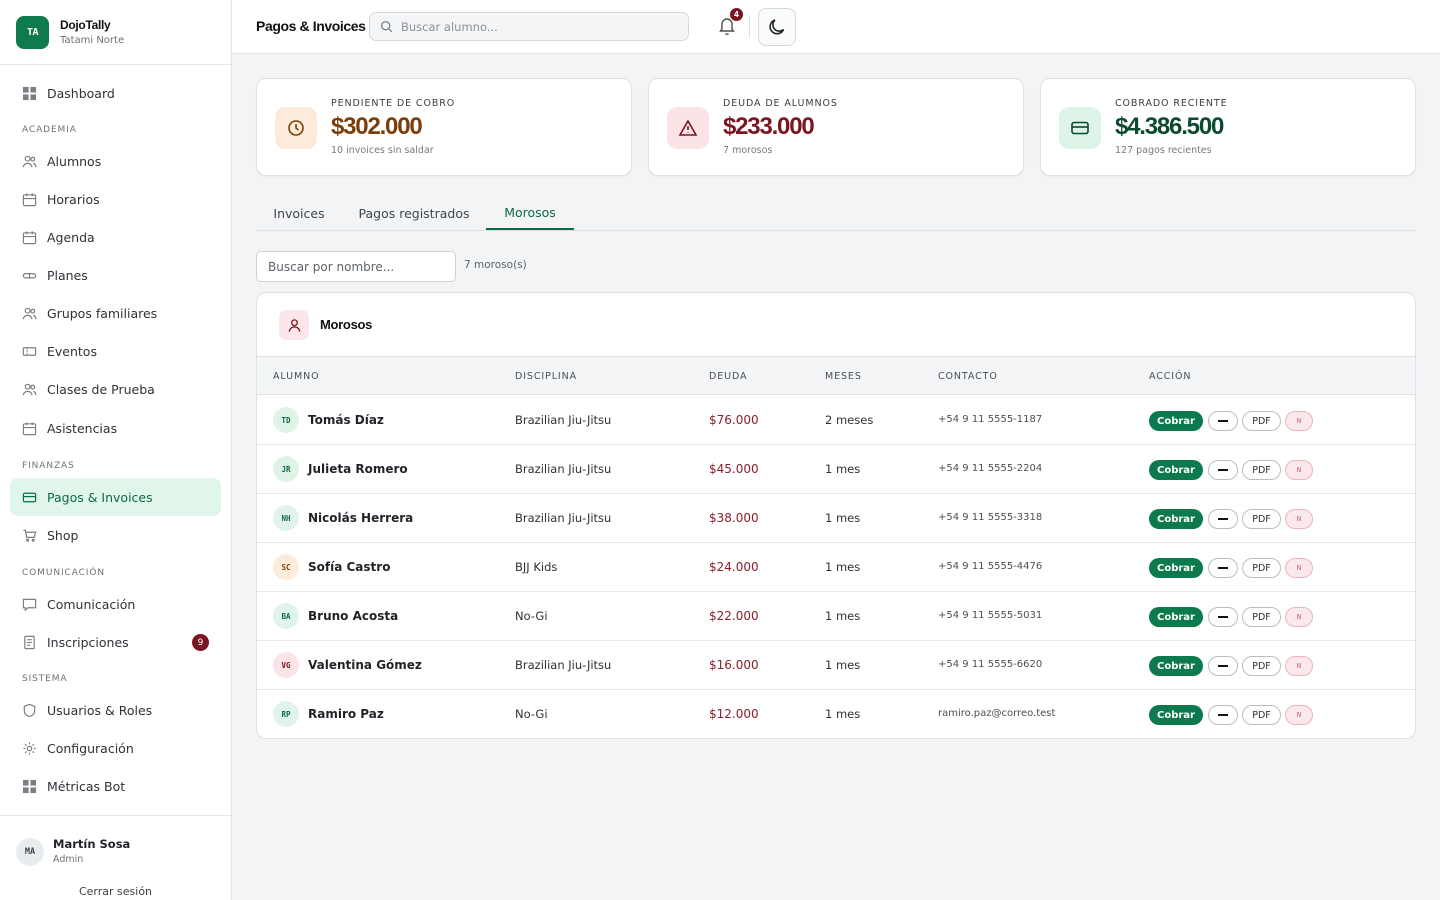 This screenshot has height=900, width=1440. Describe the element at coordinates (346, 420) in the screenshot. I see `row-name: Tomás Díaz` at that location.